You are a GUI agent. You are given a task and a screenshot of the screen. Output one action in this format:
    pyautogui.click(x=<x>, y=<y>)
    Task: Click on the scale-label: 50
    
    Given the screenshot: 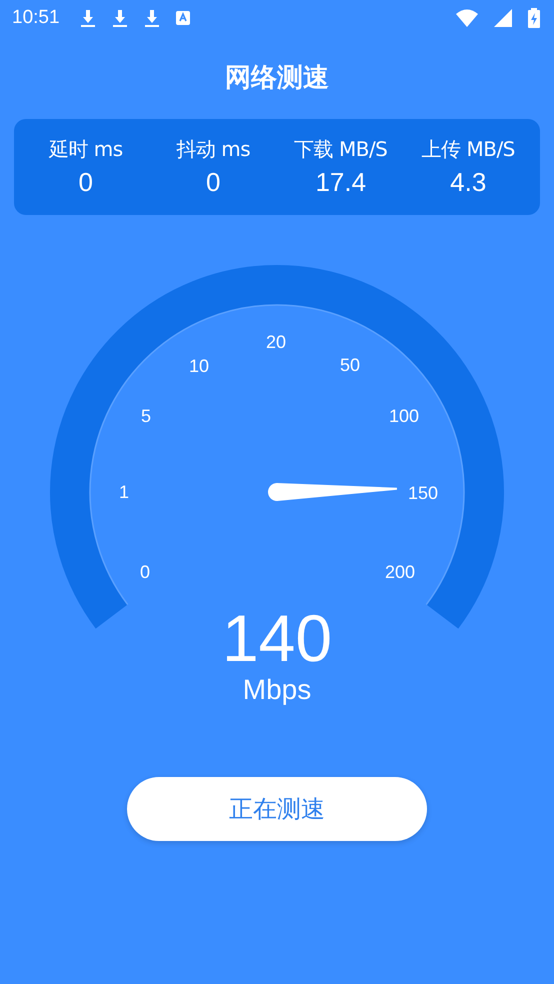 What is the action you would take?
    pyautogui.click(x=350, y=365)
    